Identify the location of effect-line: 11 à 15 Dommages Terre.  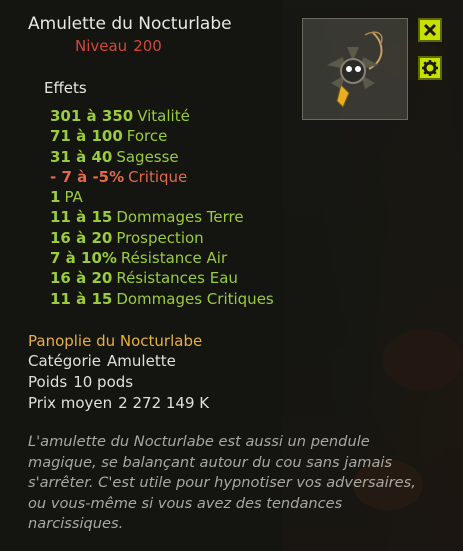
(147, 217).